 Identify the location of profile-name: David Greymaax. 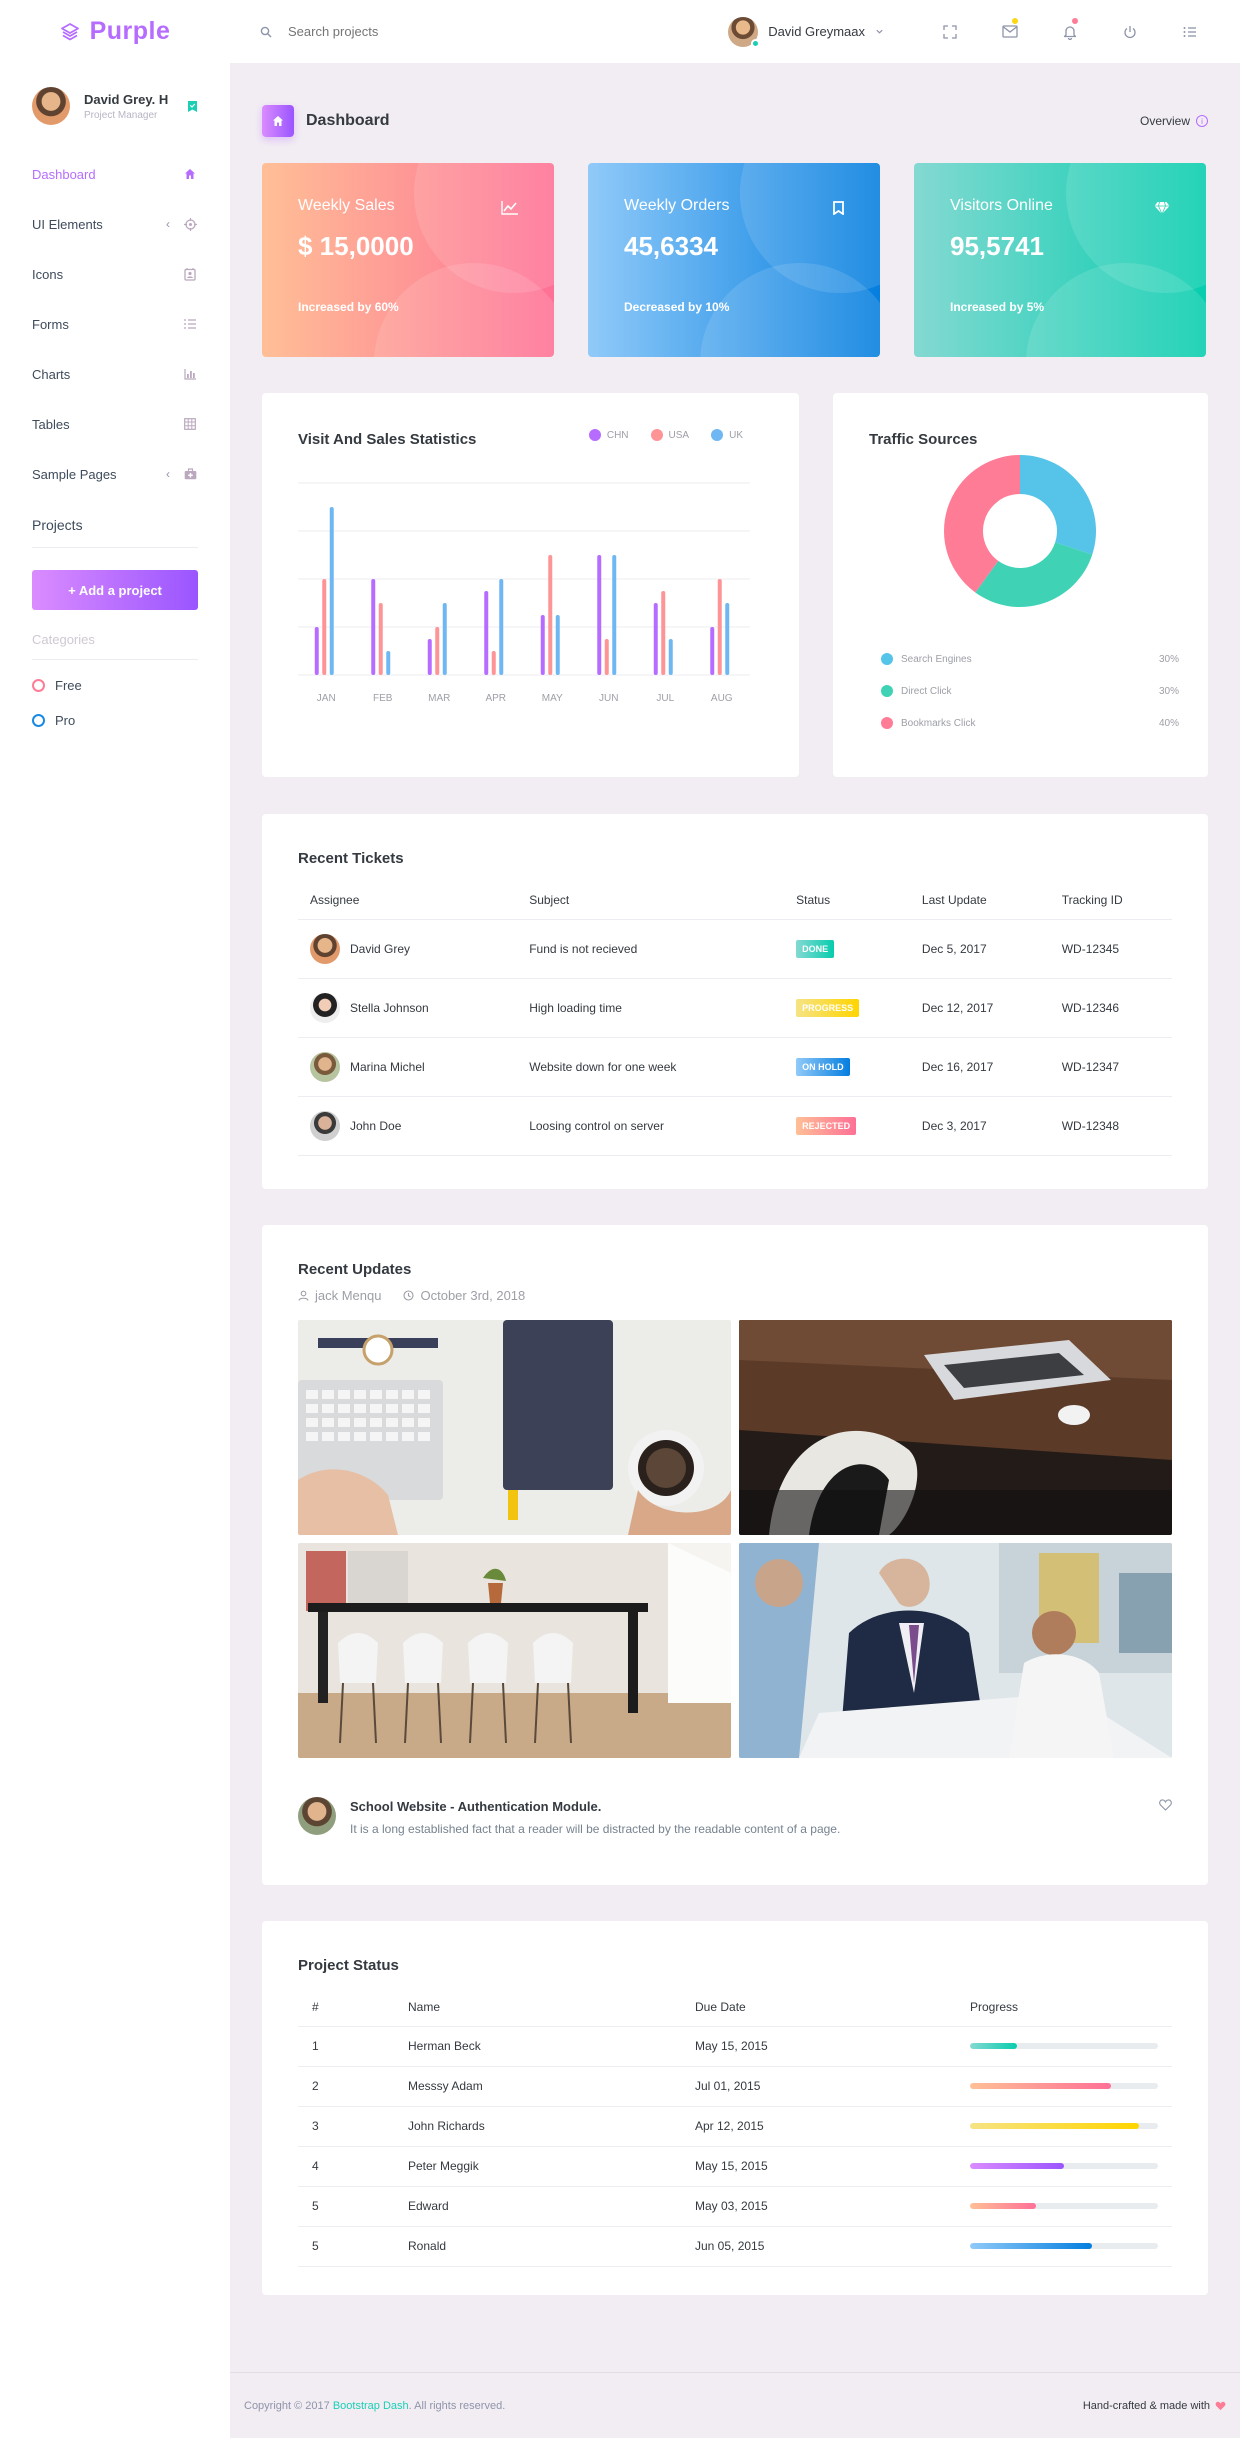
(816, 31).